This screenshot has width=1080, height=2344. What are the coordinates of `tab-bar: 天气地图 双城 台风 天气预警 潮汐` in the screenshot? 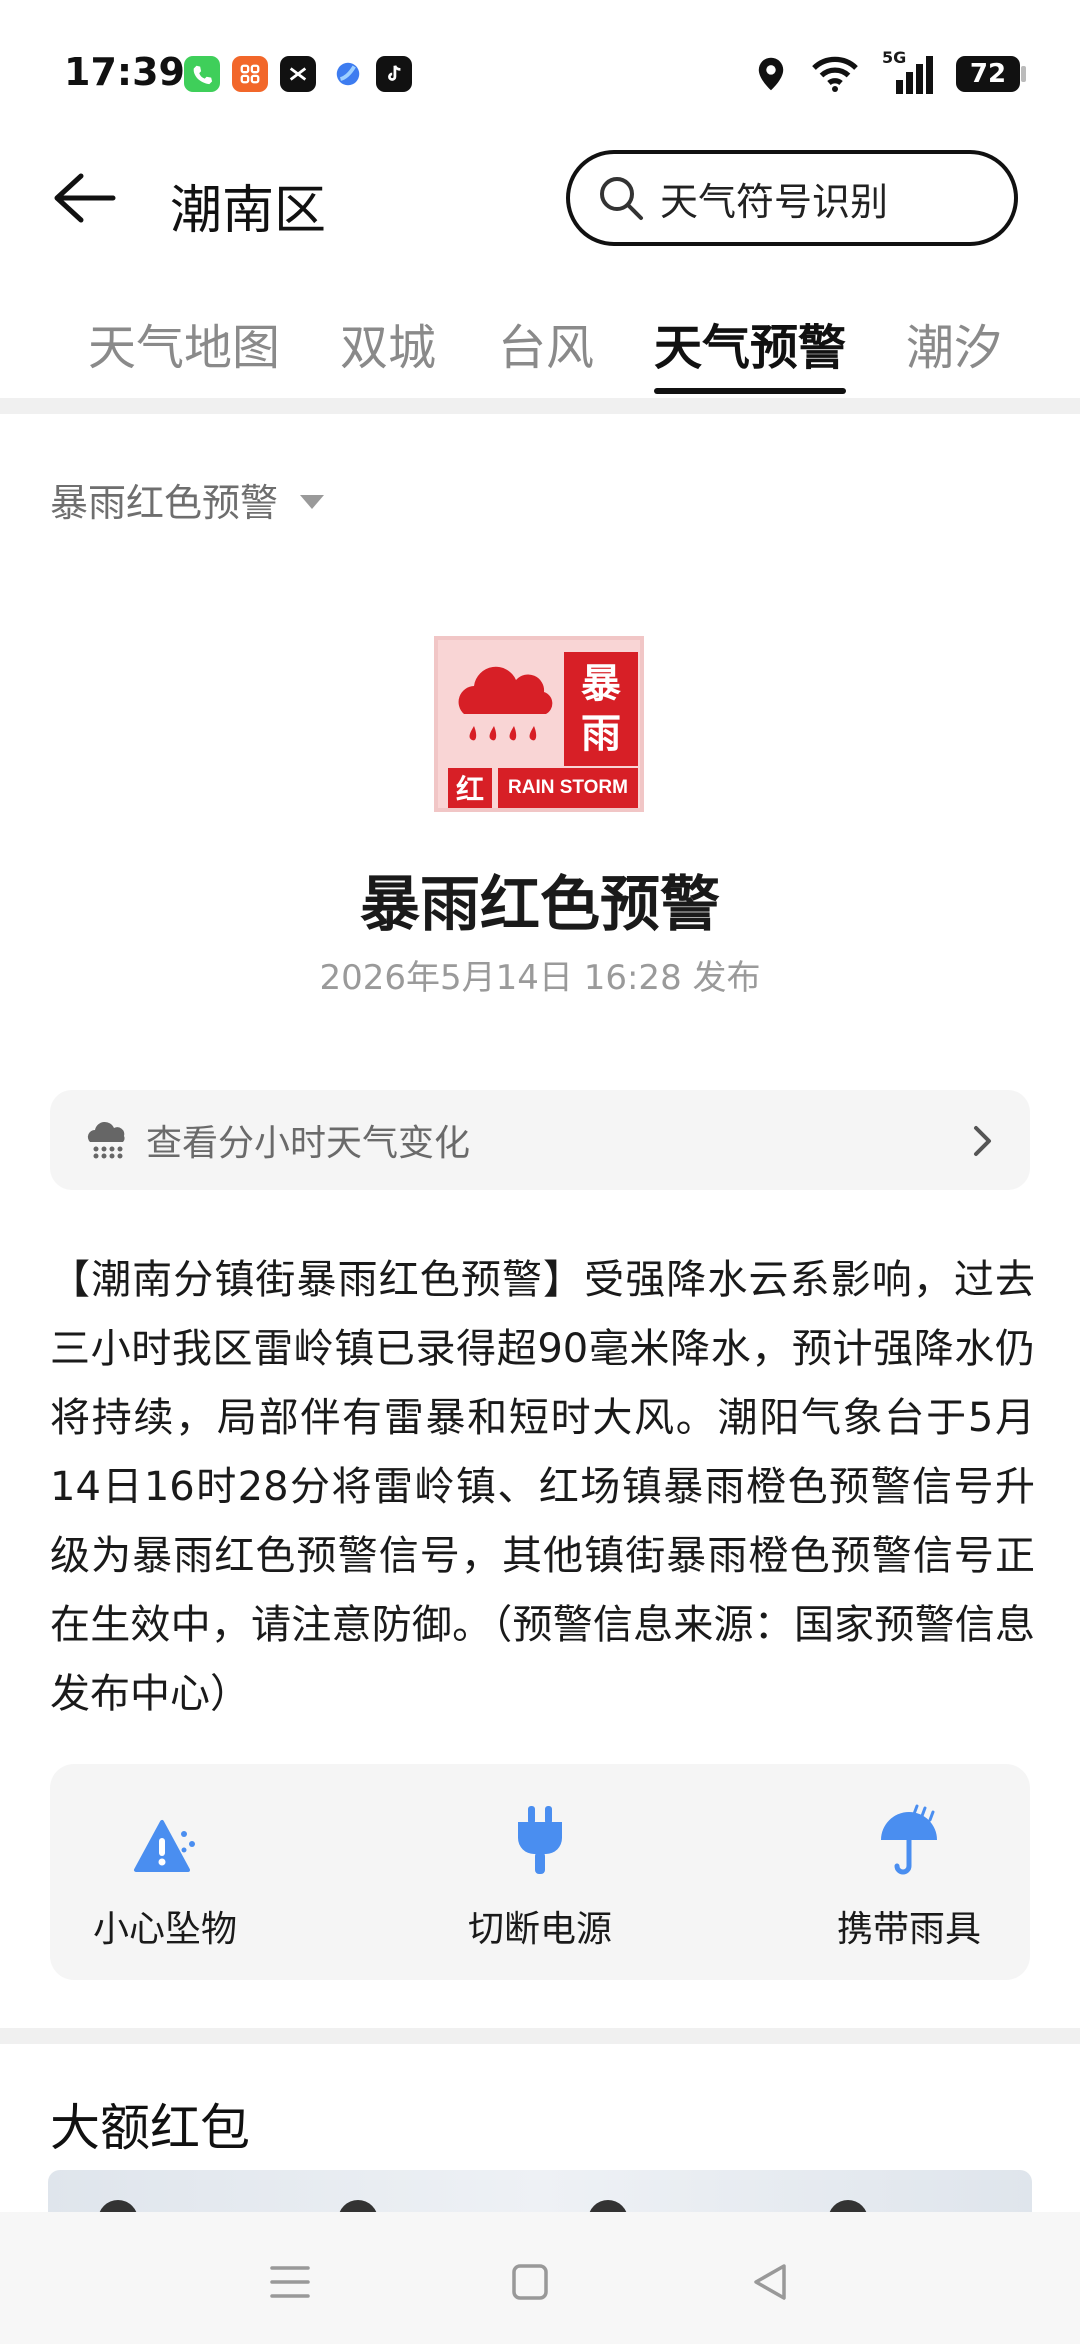 It's located at (540, 345).